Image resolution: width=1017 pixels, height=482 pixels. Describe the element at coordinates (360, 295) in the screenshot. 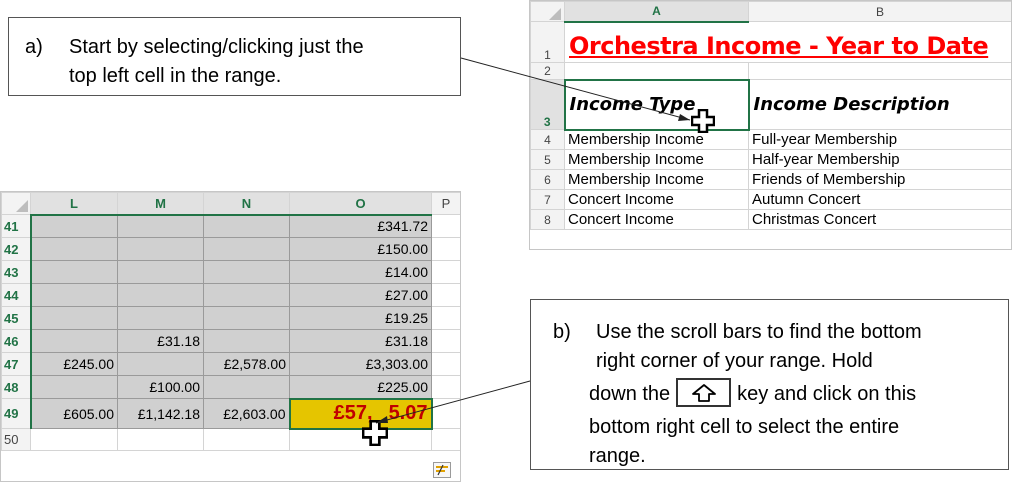

I see `cell-o44: £27.00` at that location.